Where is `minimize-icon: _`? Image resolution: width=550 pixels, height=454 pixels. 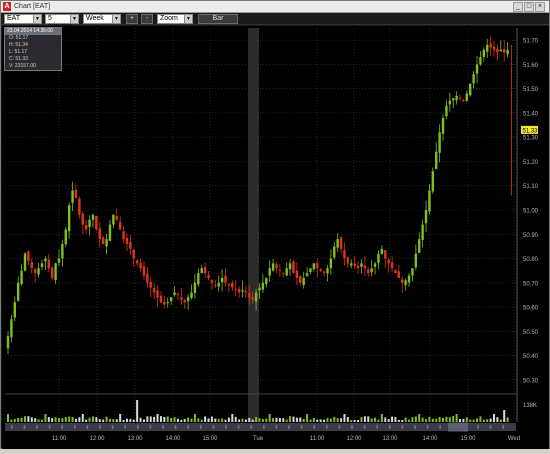
minimize-icon: _ is located at coordinates (518, 7).